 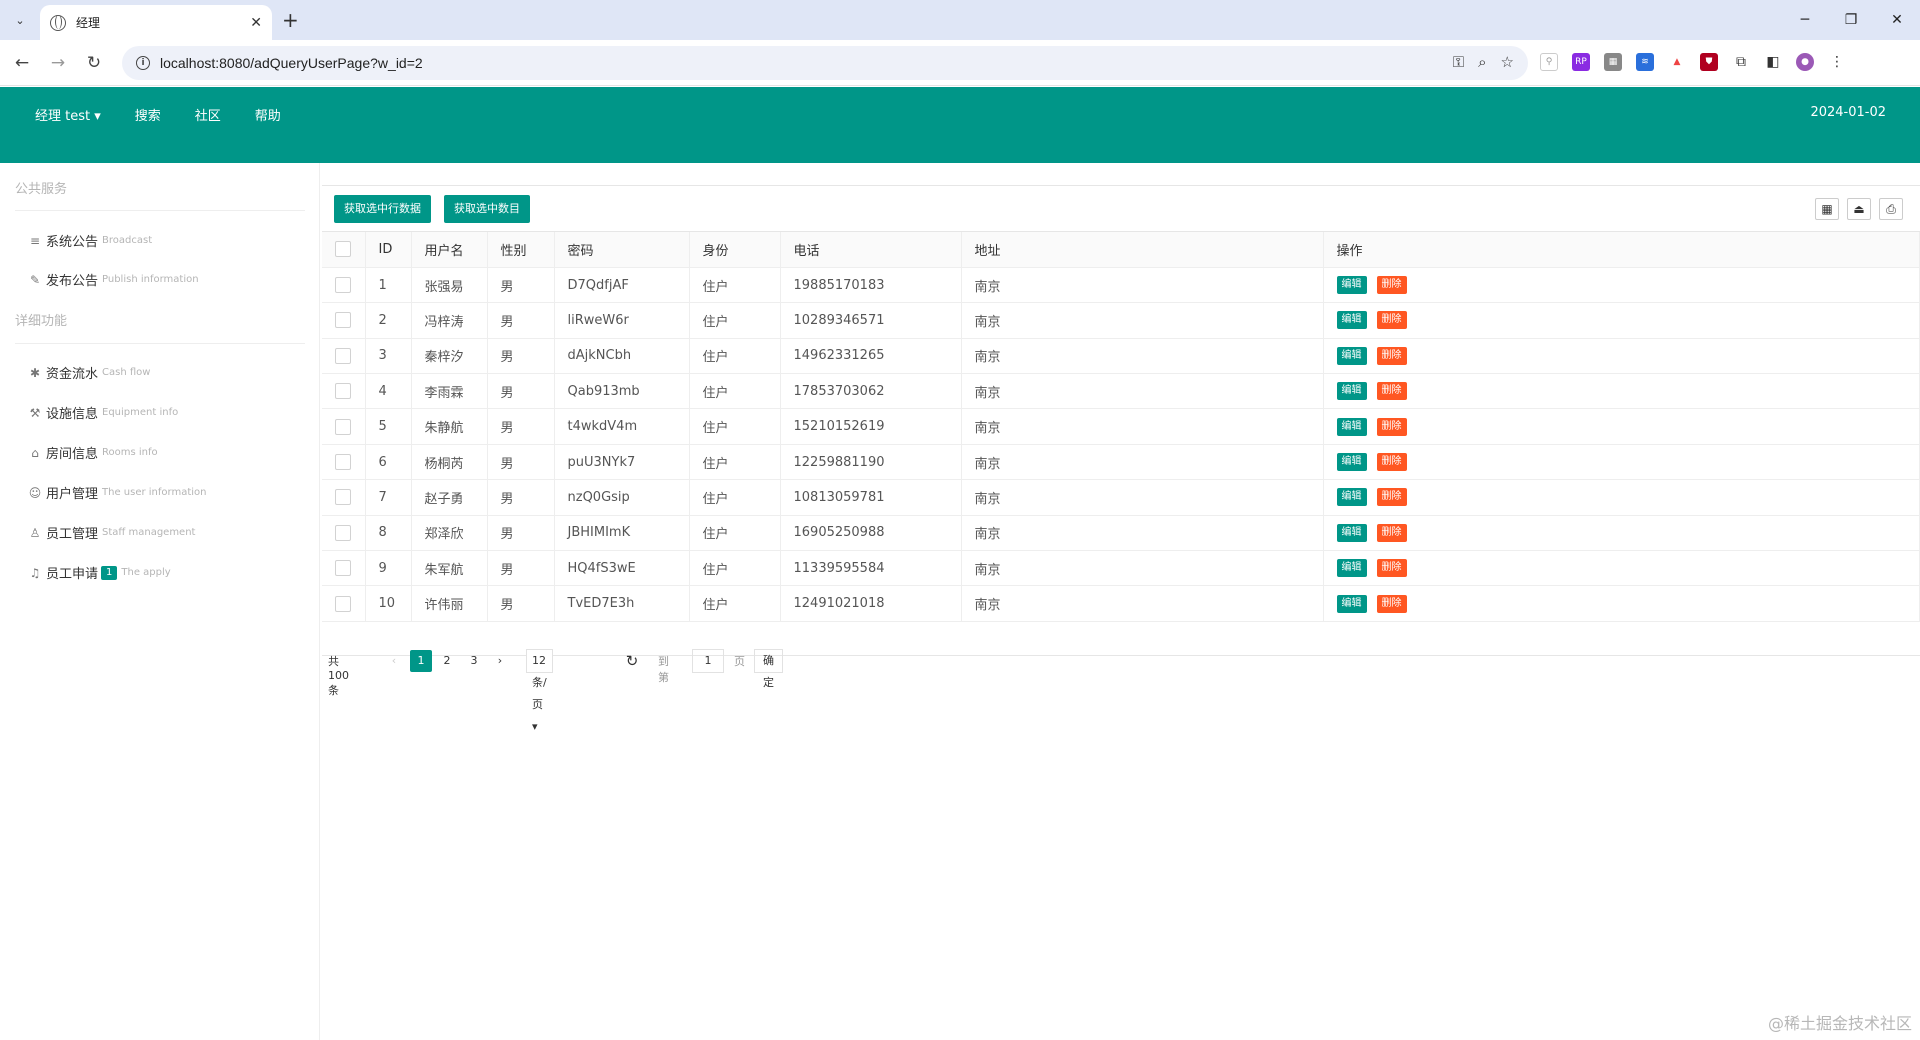 I want to click on table-row: 3 秦梓汐男 dAjkNCbh 住户 14962331265 南京 编辑 删除, so click(x=1121, y=356).